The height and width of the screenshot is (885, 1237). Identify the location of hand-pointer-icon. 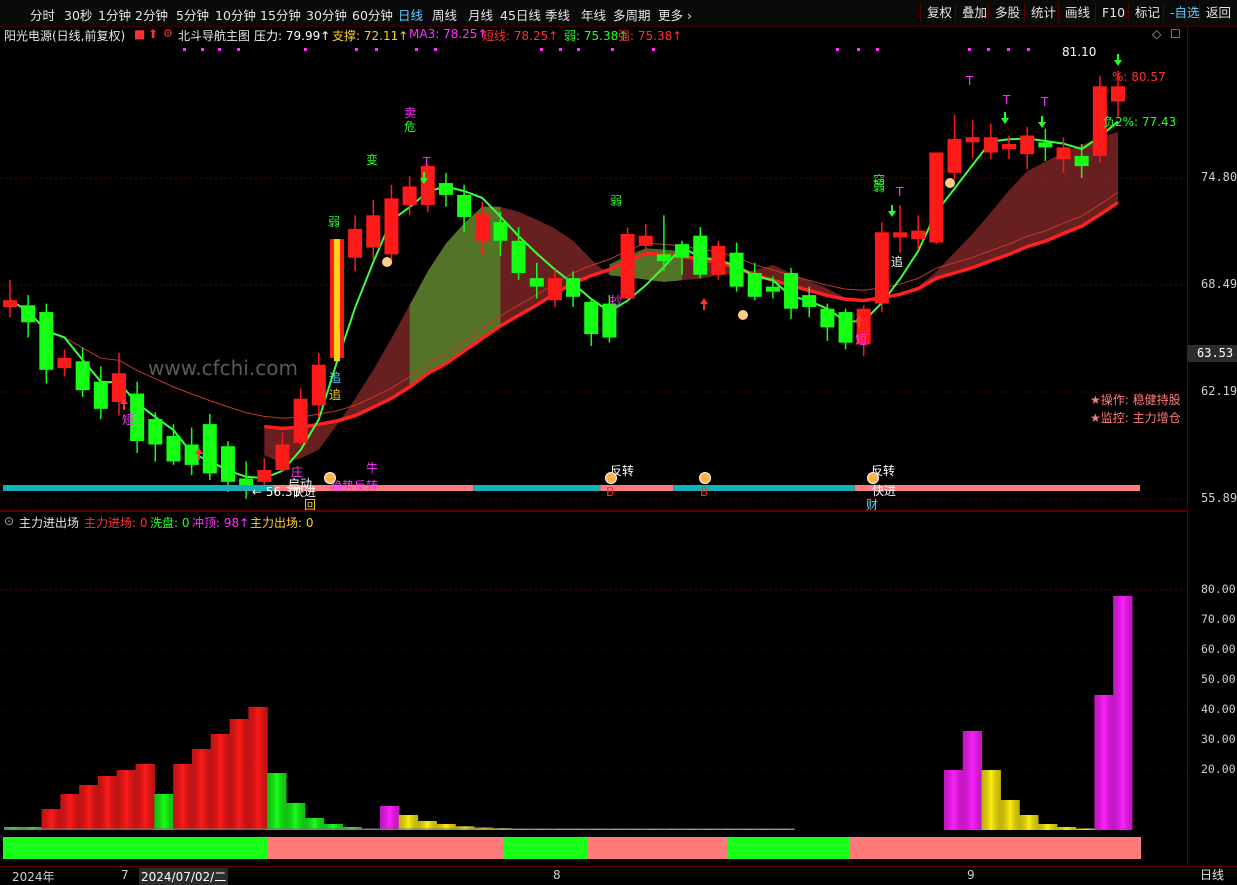
(743, 315).